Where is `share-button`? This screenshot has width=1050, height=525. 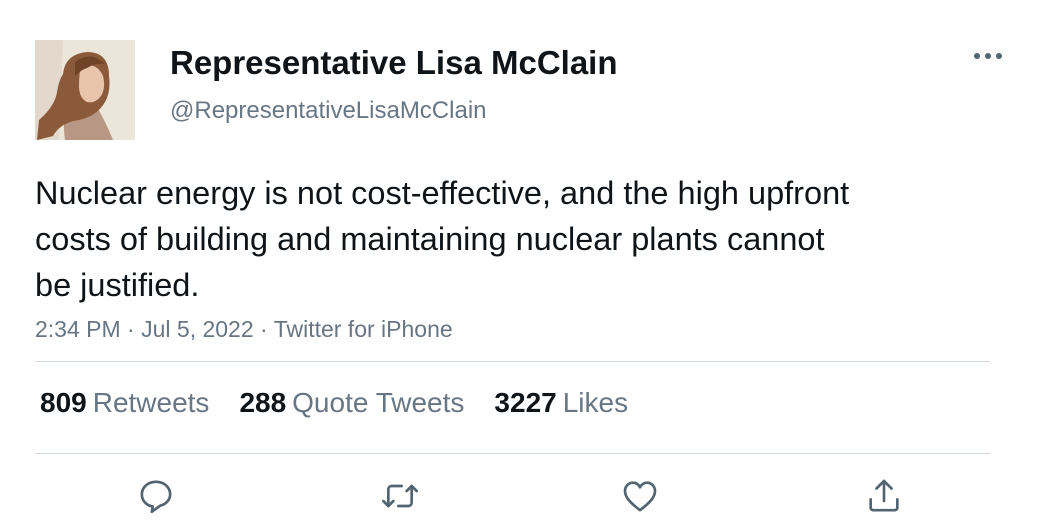
share-button is located at coordinates (884, 496).